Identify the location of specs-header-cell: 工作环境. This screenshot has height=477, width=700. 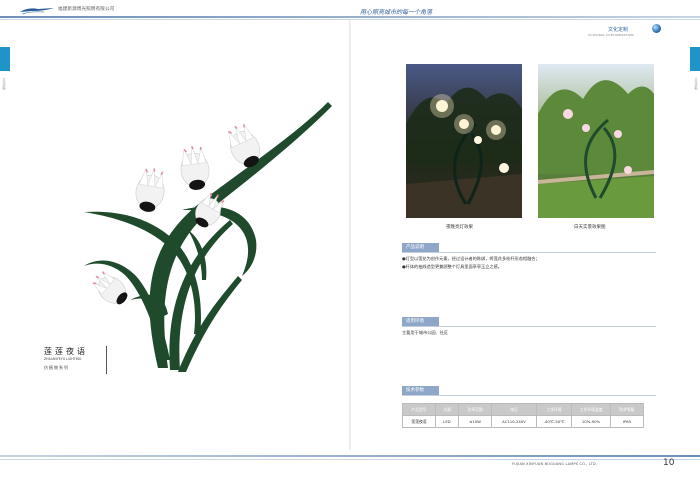
(554, 409).